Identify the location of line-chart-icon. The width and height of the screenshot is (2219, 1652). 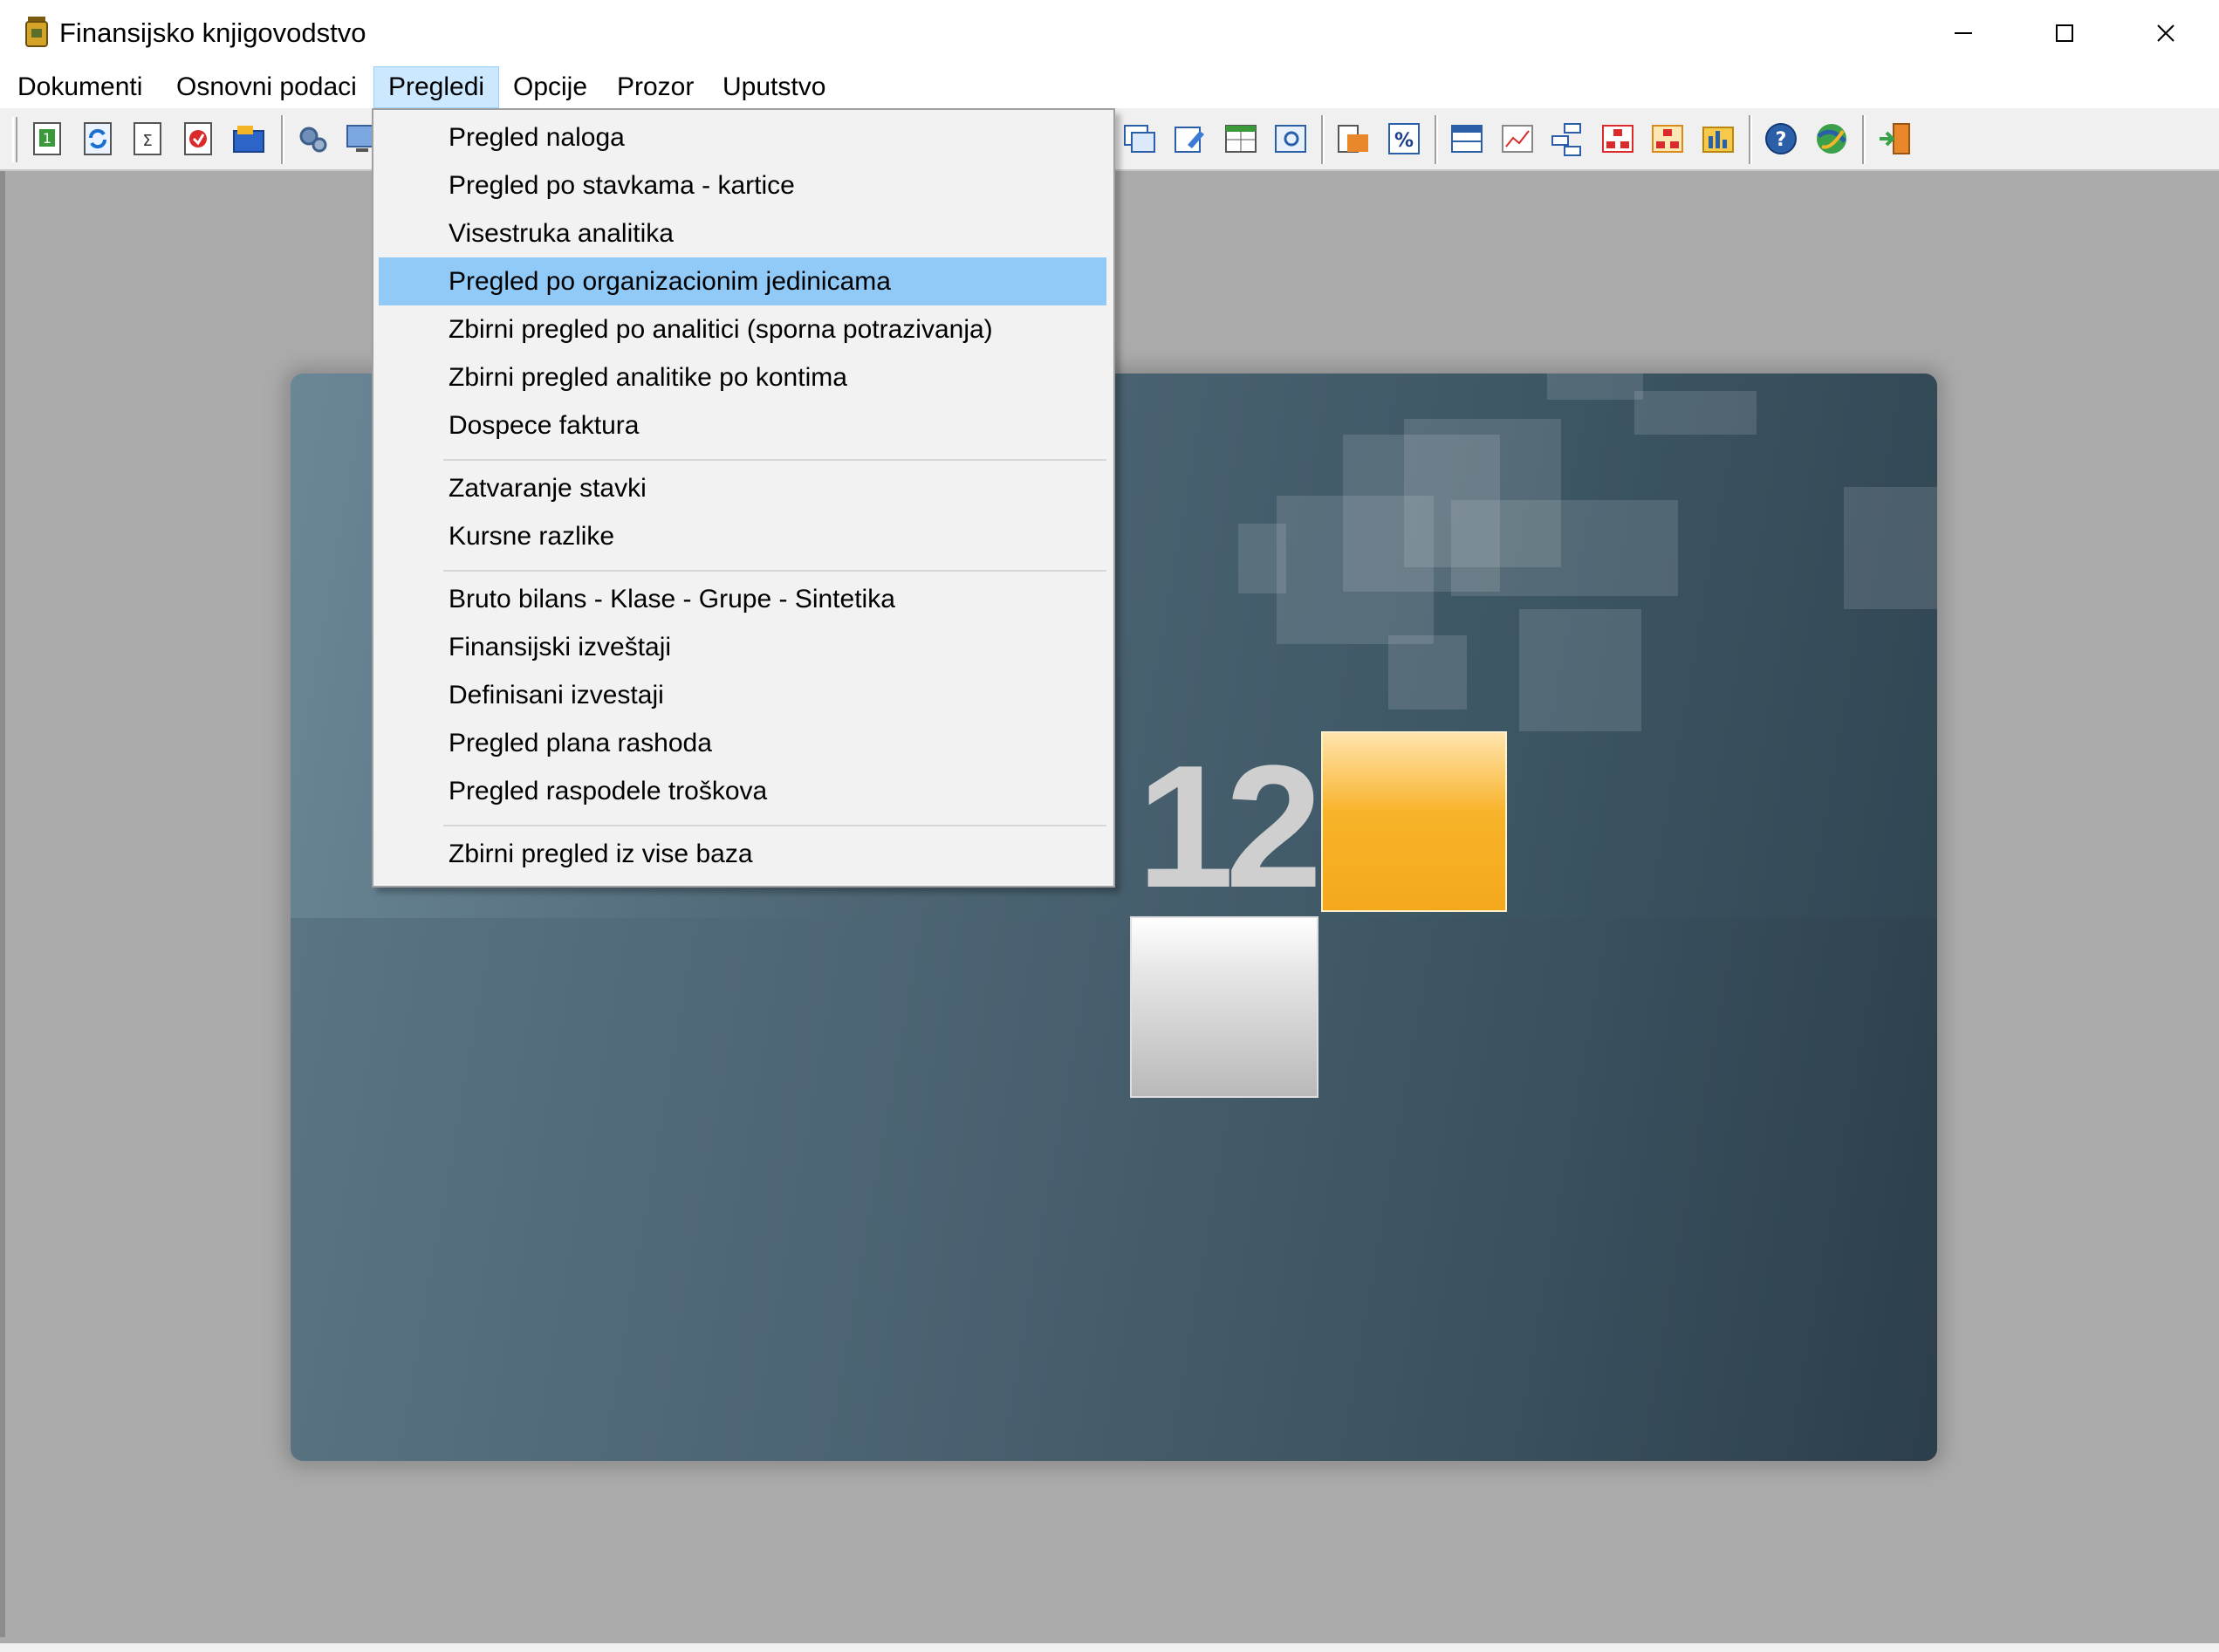
(1517, 139).